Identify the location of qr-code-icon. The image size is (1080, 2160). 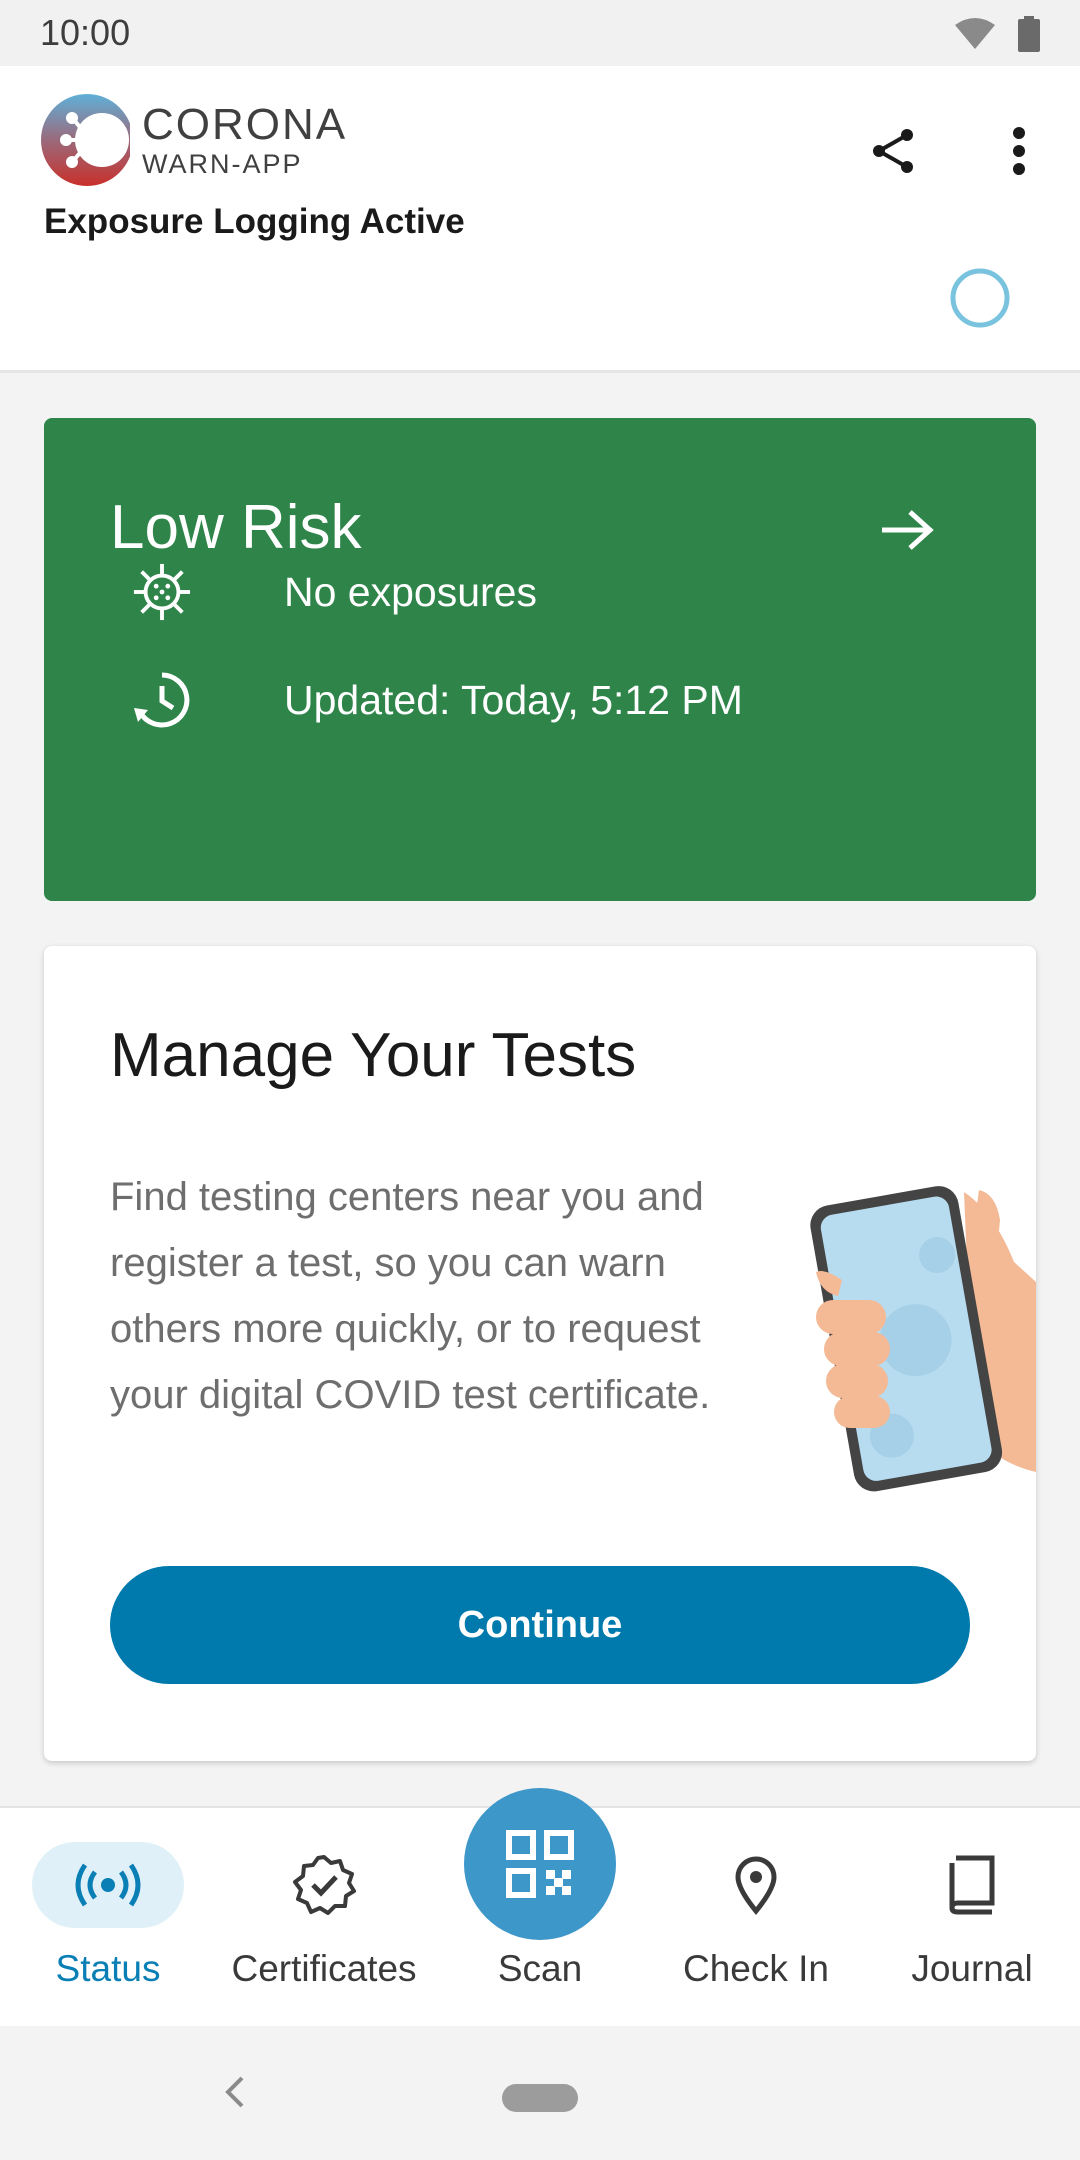
(540, 1864).